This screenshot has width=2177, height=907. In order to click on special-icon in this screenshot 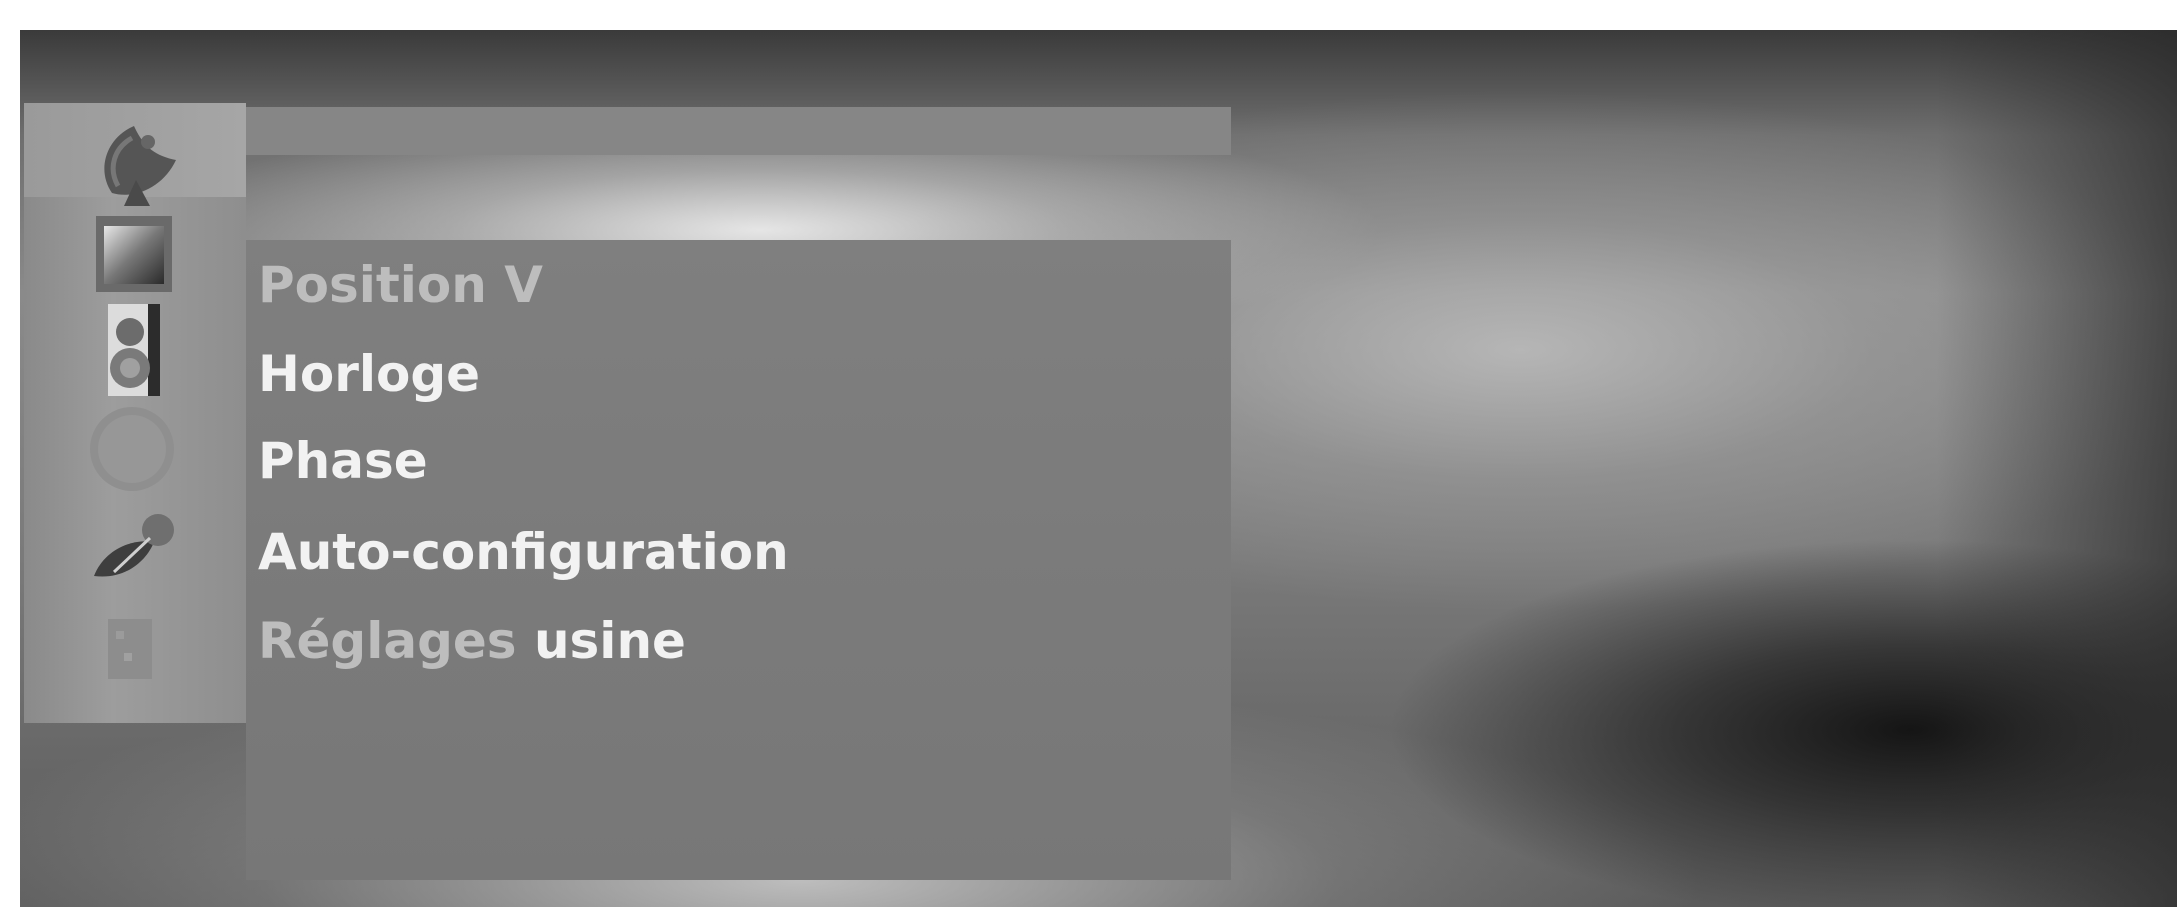, I will do `click(134, 548)`.